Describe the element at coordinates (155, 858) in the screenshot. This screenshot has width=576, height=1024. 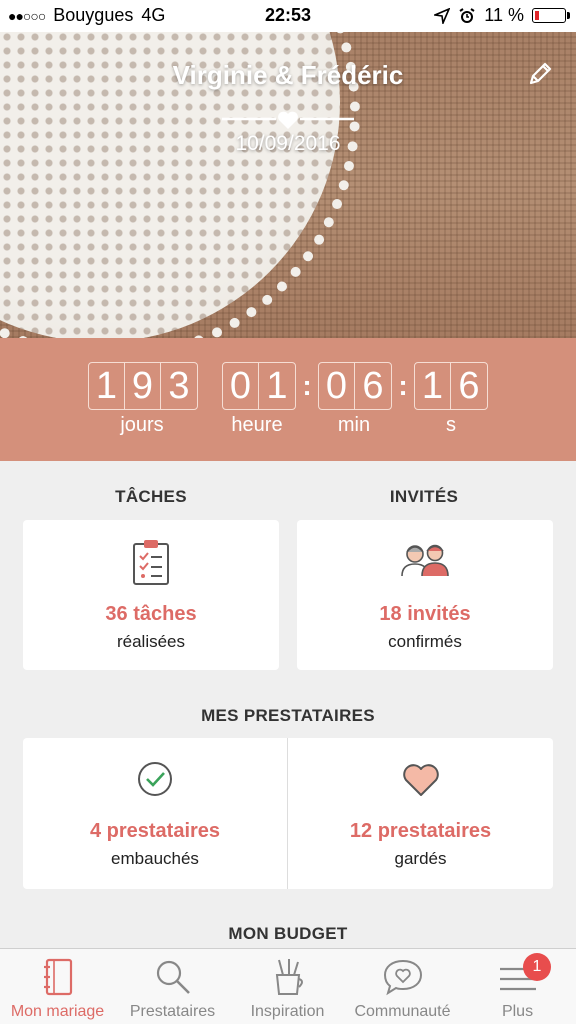
I see `vendors-hired-status: embauchés` at that location.